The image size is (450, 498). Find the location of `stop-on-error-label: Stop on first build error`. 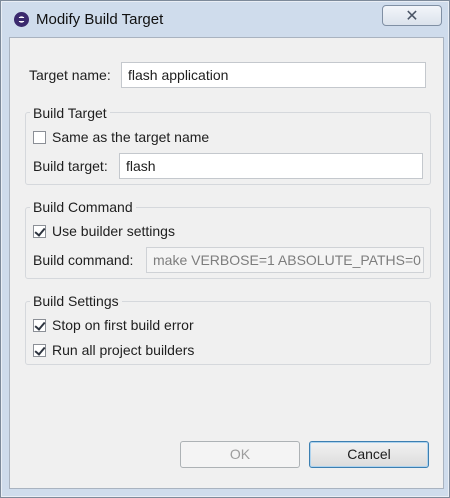

stop-on-error-label: Stop on first build error is located at coordinates (123, 325).